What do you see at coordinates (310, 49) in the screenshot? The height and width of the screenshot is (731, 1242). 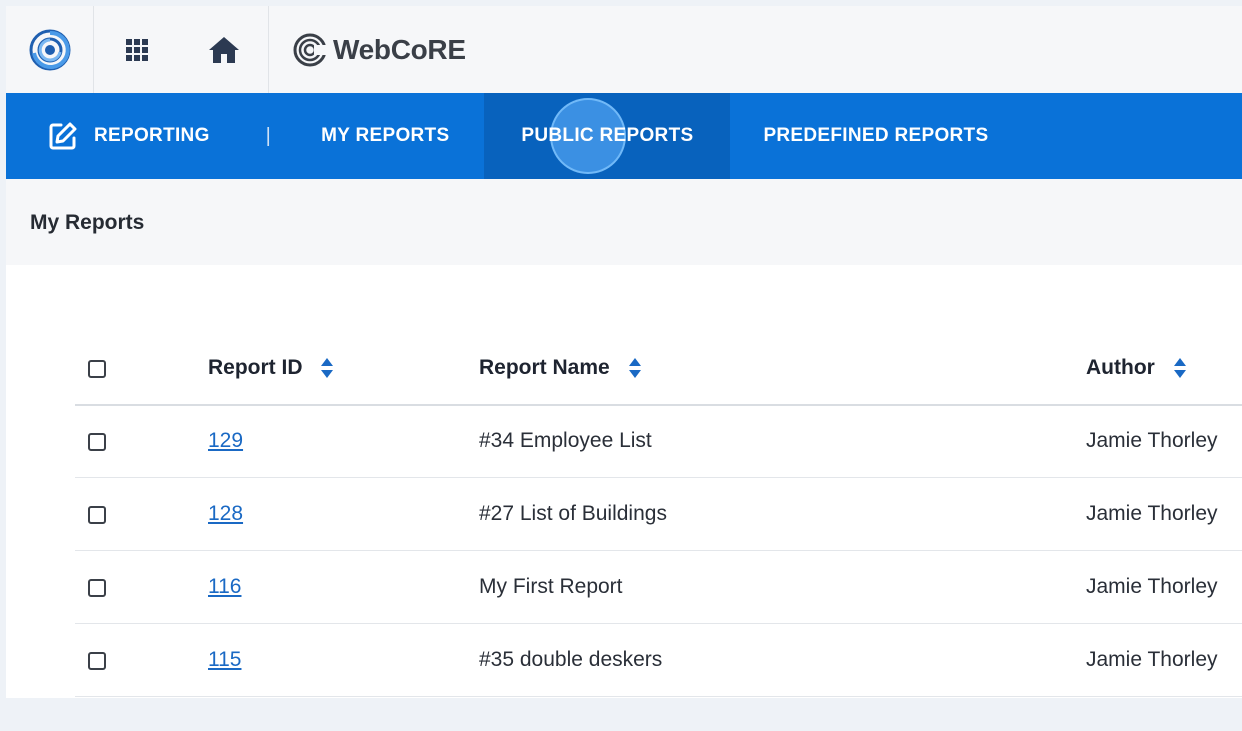 I see `webcore-logo-icon` at bounding box center [310, 49].